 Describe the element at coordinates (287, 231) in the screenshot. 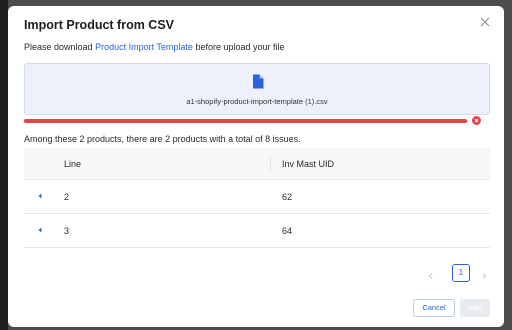

I see `cell-inv-mast-uid: 64` at that location.